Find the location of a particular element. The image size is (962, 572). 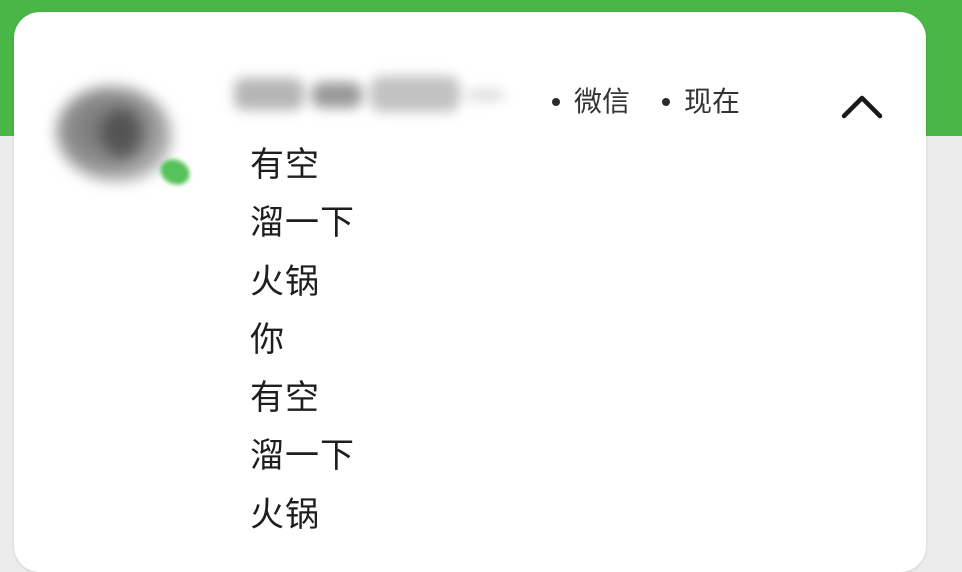

message-line: 你 is located at coordinates (267, 339).